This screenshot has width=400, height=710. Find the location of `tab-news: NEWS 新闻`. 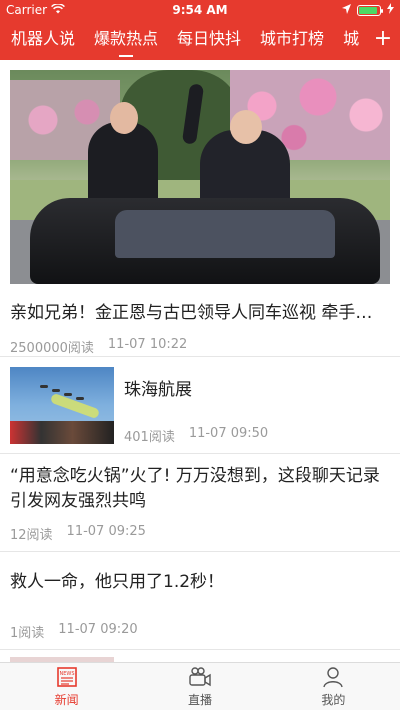

tab-news: NEWS 新闻 is located at coordinates (66, 686).